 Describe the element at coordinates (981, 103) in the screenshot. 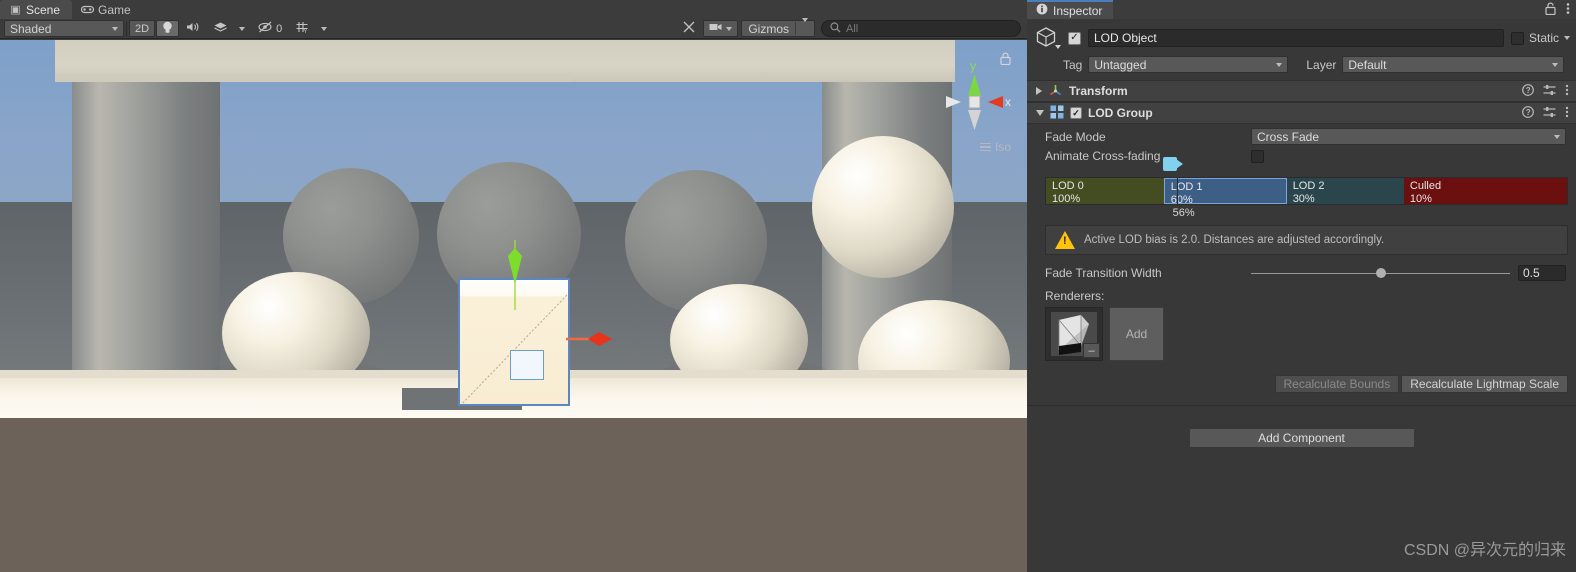

I see `scene-view-gizmo: y x Iso` at that location.